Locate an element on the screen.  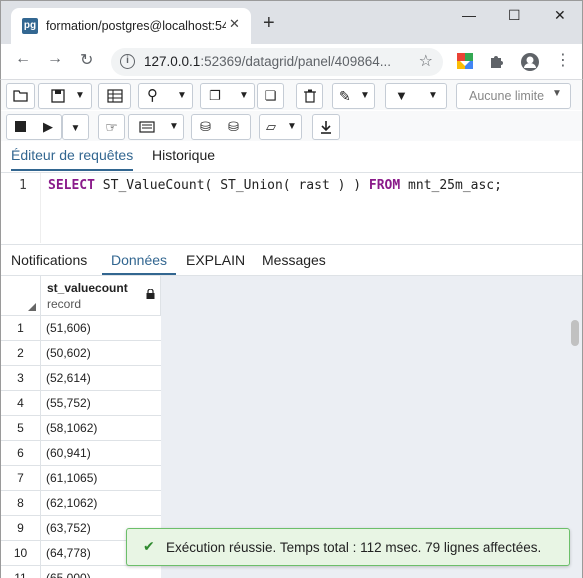
row-number: 7 is located at coordinates (21, 478).